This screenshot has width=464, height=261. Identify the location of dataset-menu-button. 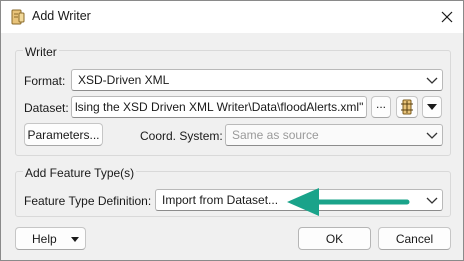
(432, 107).